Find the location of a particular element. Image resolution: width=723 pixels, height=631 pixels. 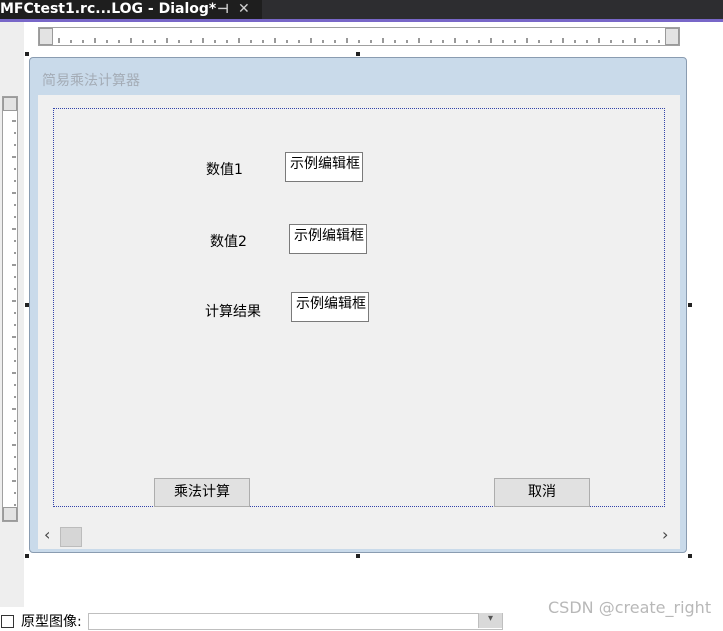

tab-dialog-document: MFCtest1.rc...LOG - Dialog* ⊣ ✕ is located at coordinates (131, 9).